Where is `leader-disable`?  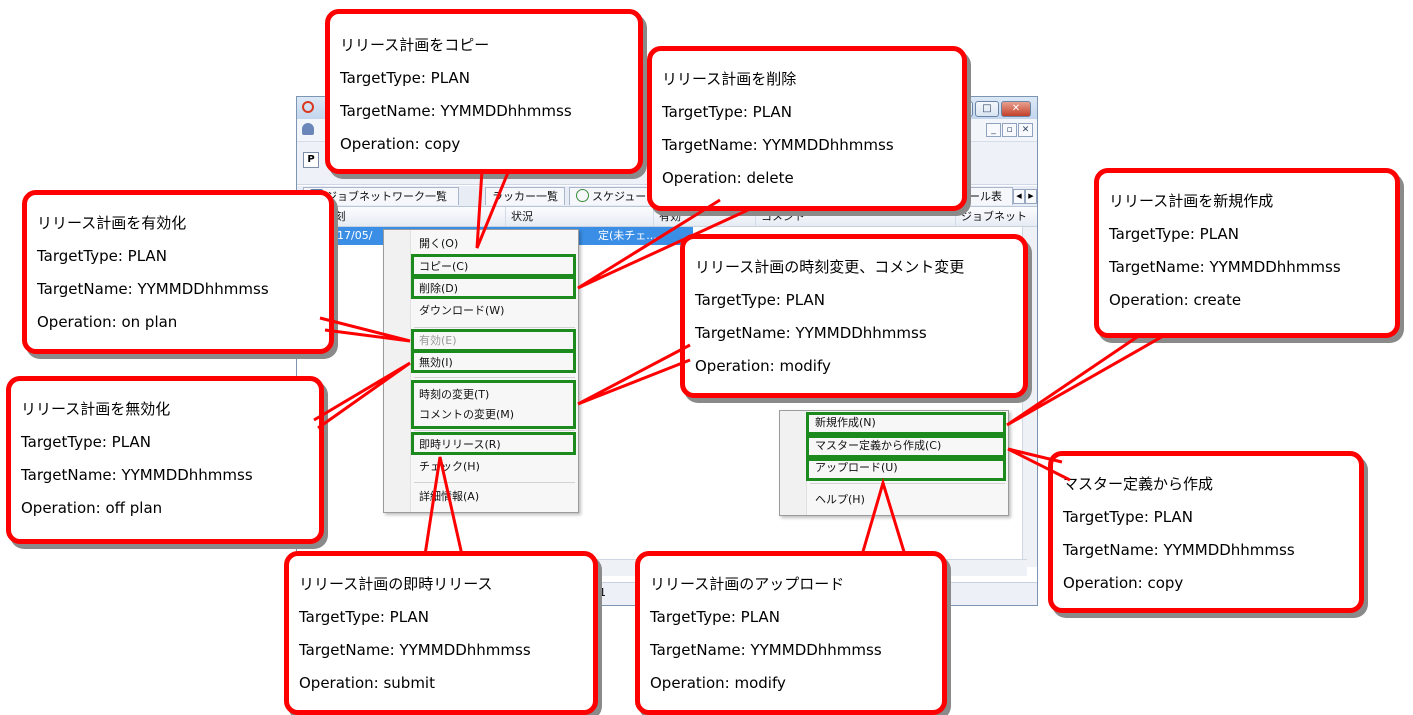
leader-disable is located at coordinates (362, 395).